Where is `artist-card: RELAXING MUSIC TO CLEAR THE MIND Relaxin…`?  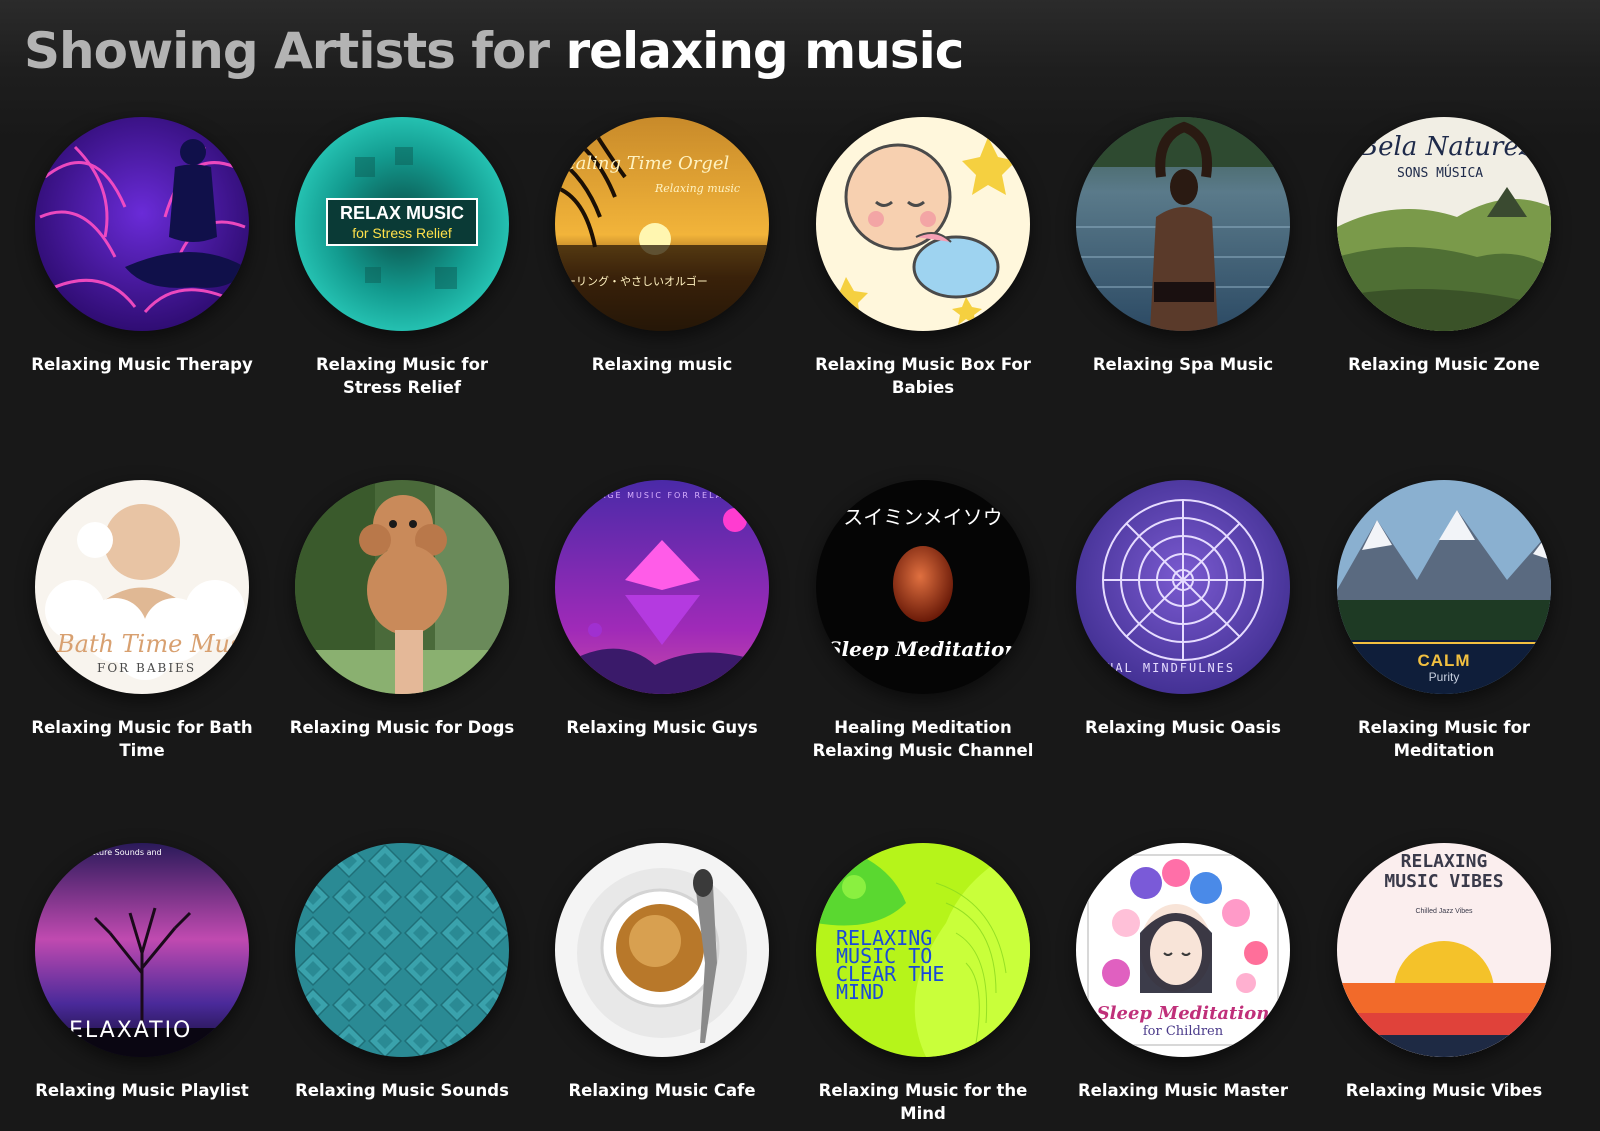
artist-card: RELAXING MUSIC TO CLEAR THE MIND Relaxin… is located at coordinates (923, 984).